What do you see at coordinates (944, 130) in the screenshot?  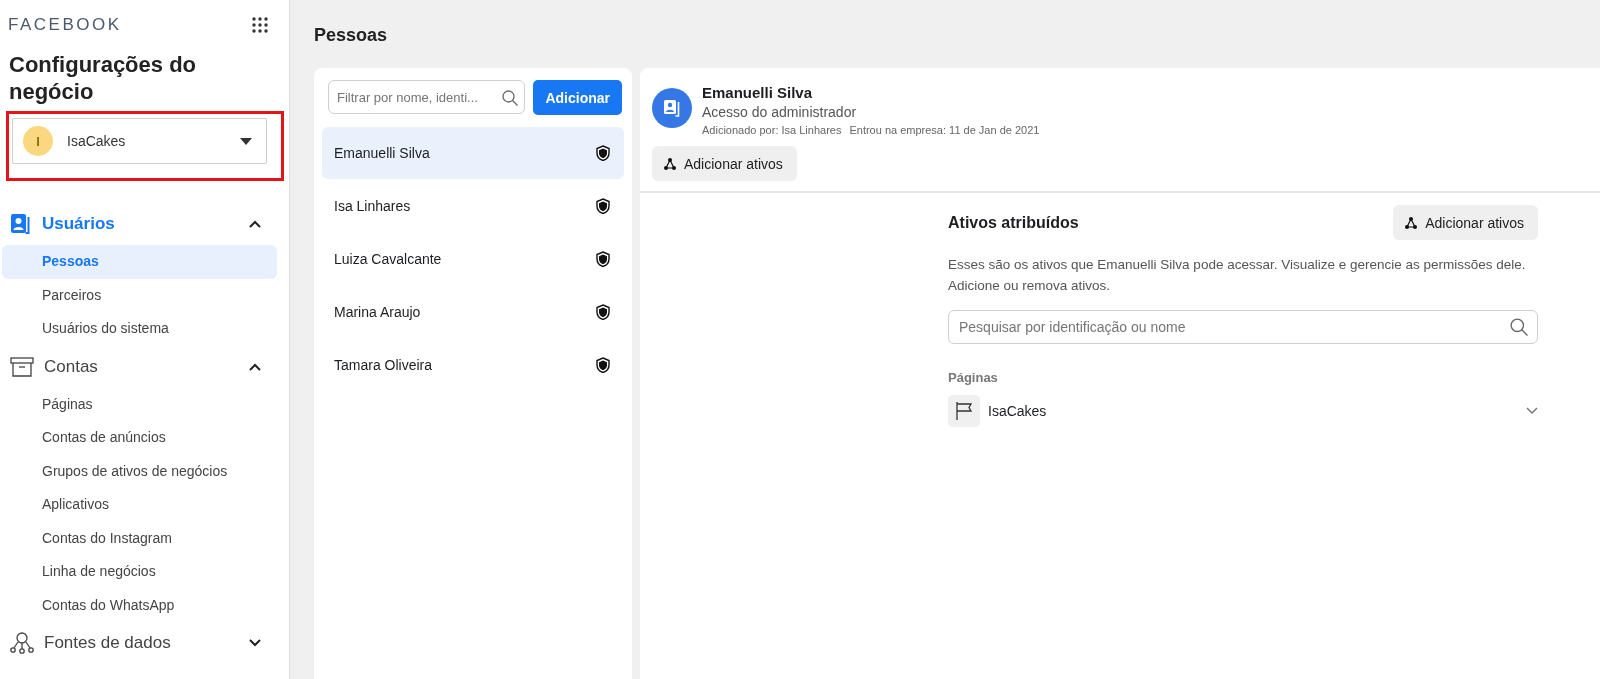 I see `joined-date-text: Entrou na empresa: 11 de Jan de 2021` at bounding box center [944, 130].